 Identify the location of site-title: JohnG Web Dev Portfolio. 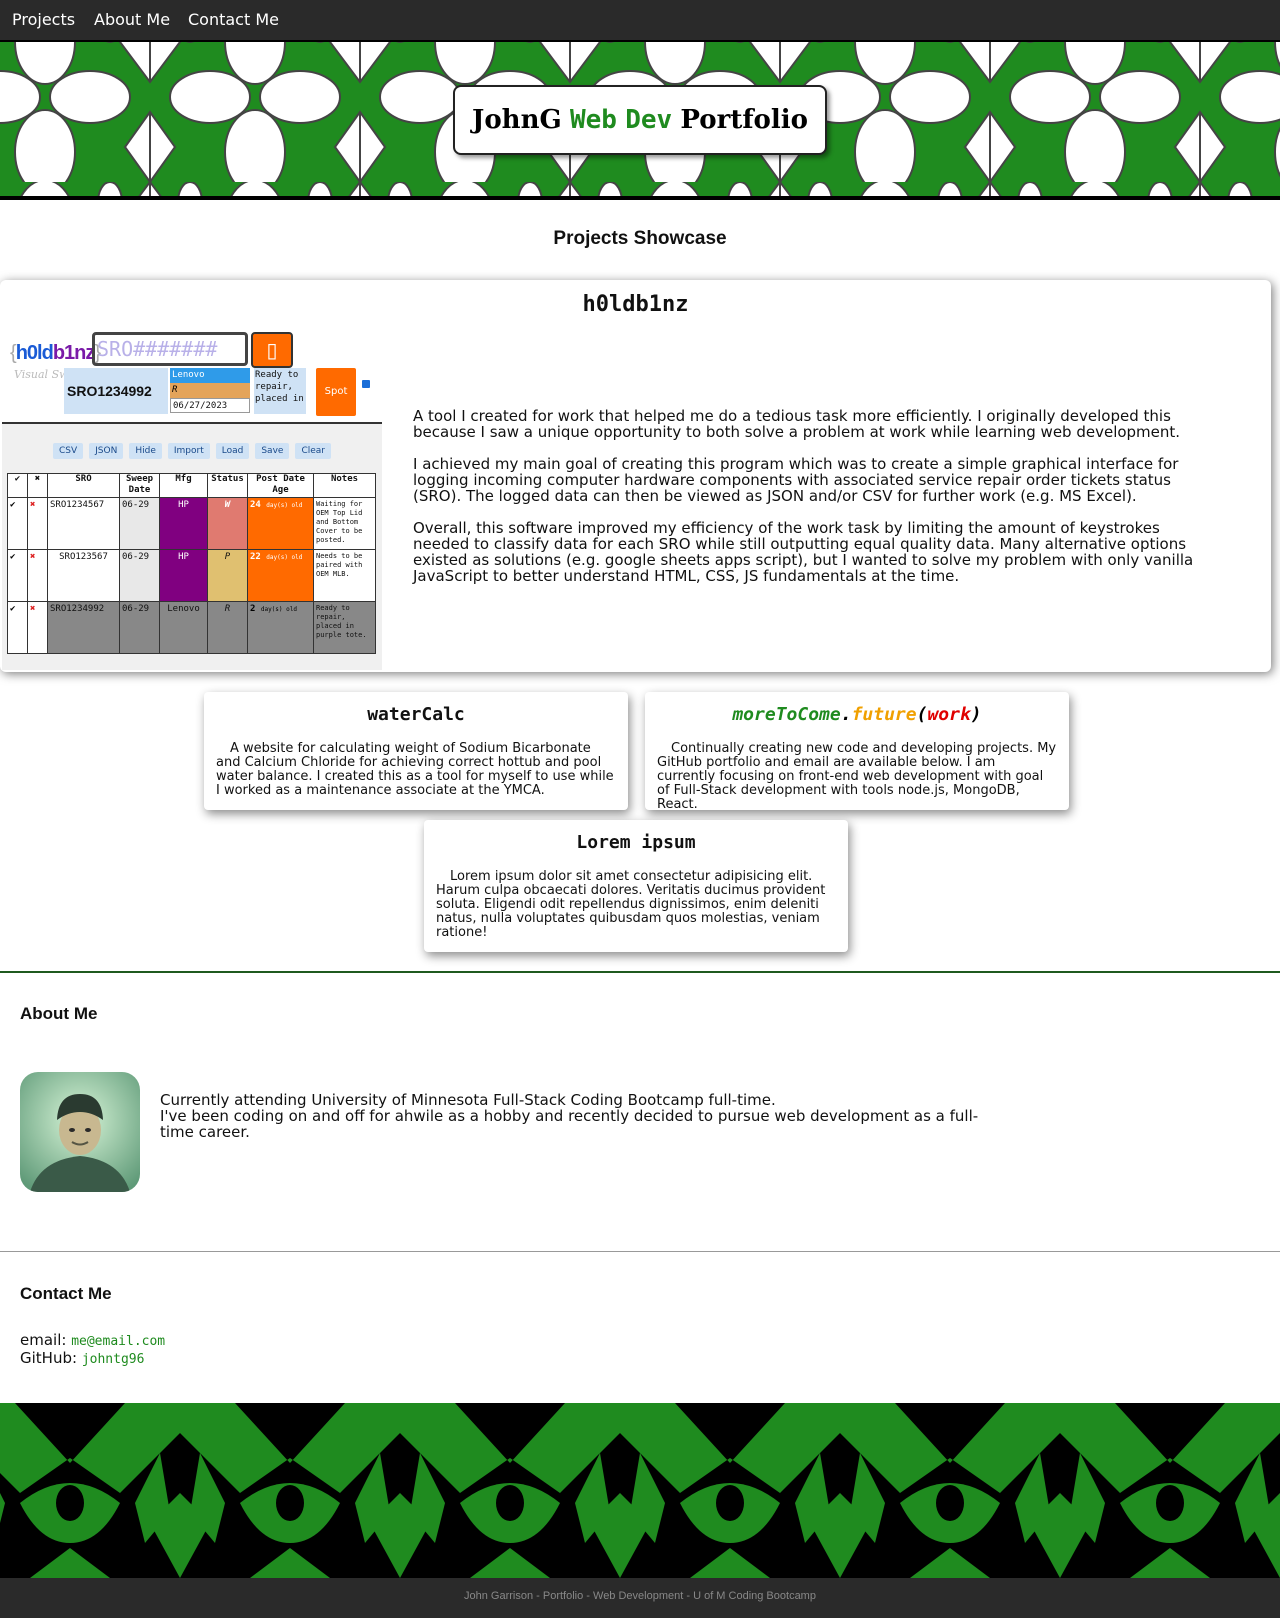
(640, 120).